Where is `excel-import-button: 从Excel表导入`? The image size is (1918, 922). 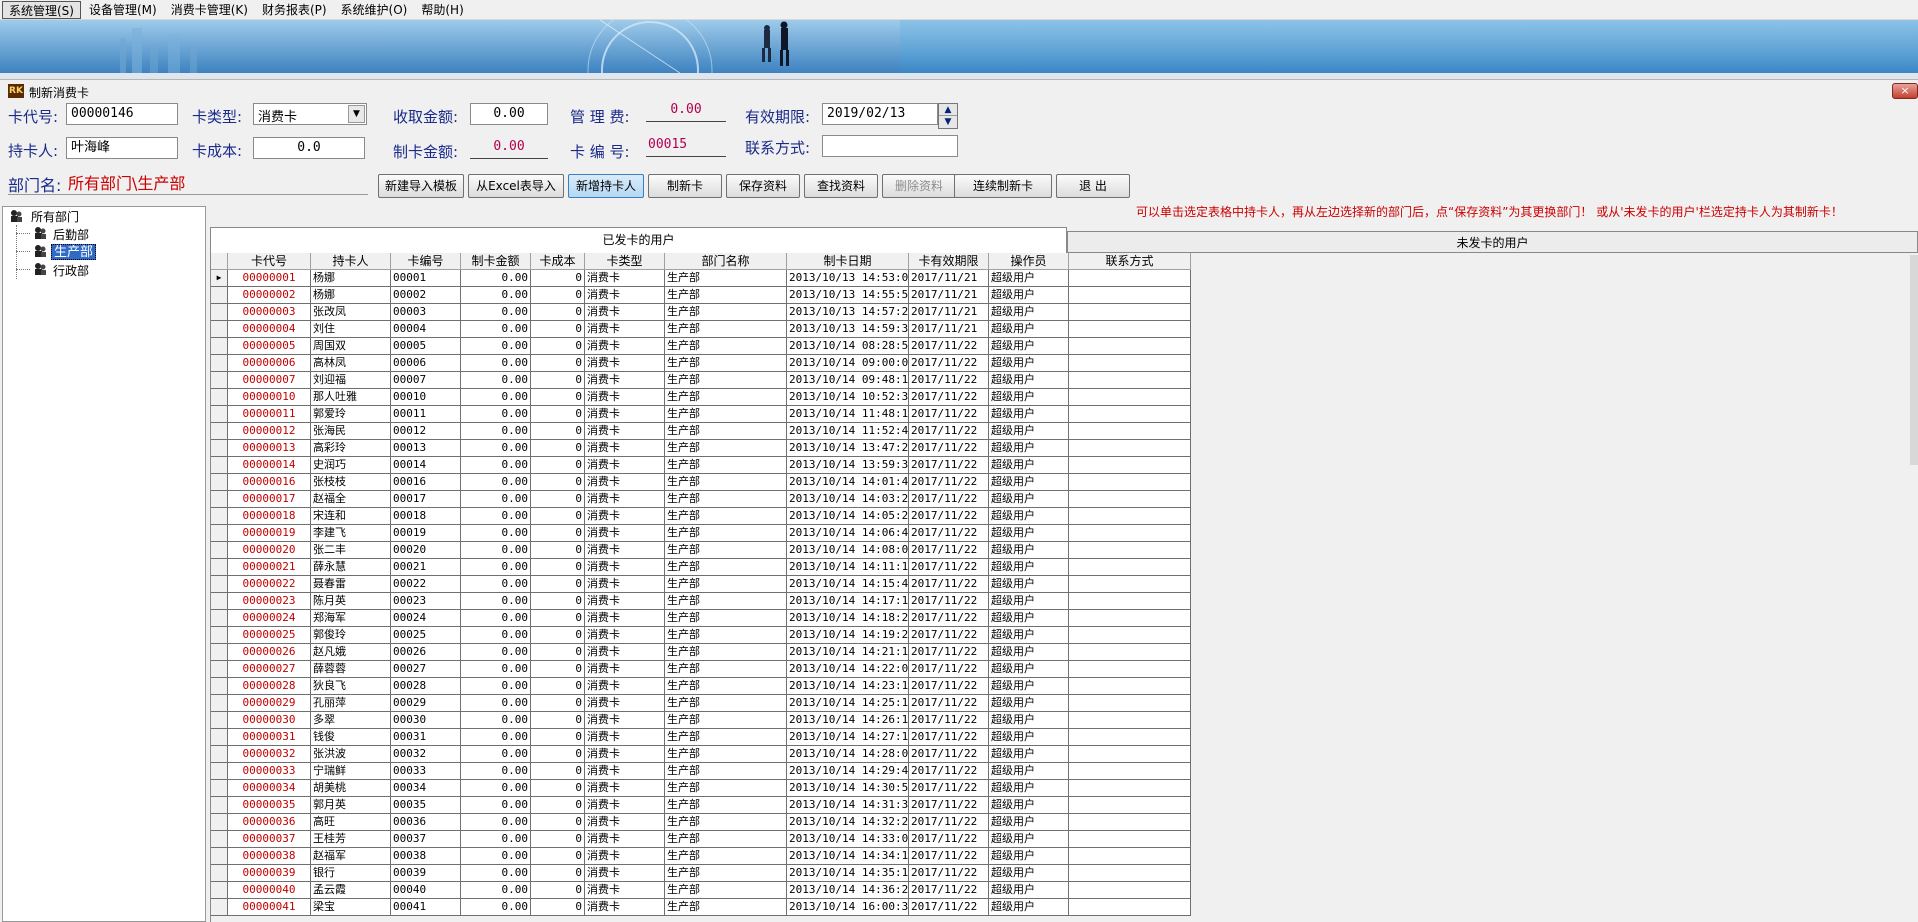 excel-import-button: 从Excel表导入 is located at coordinates (516, 186).